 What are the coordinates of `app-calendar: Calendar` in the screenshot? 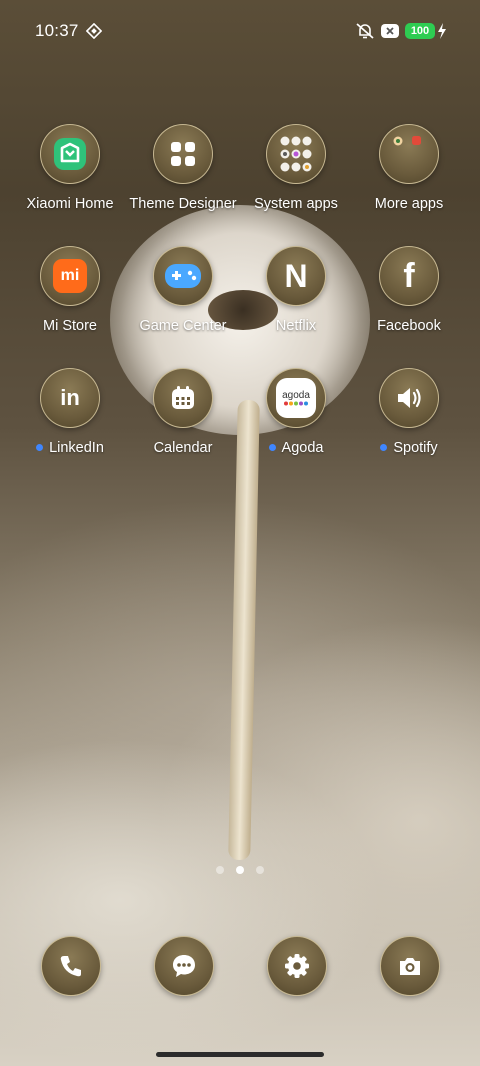 It's located at (183, 412).